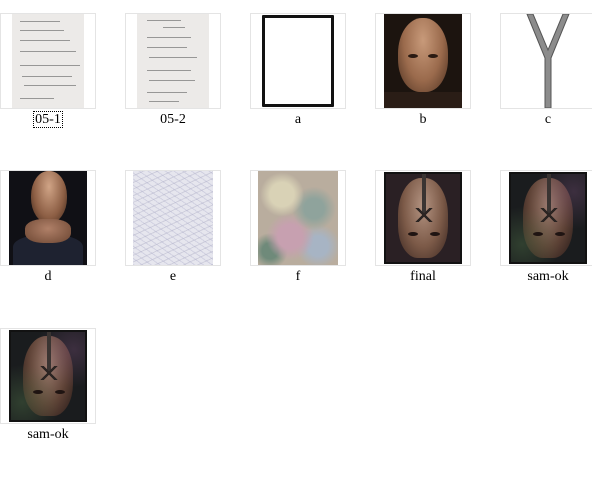 This screenshot has width=592, height=491. I want to click on zipper-icon, so click(548, 61).